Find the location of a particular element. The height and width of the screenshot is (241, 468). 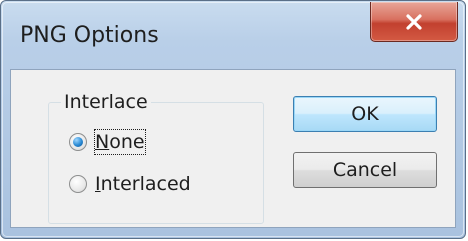

radio-option-none: None is located at coordinates (107, 142).